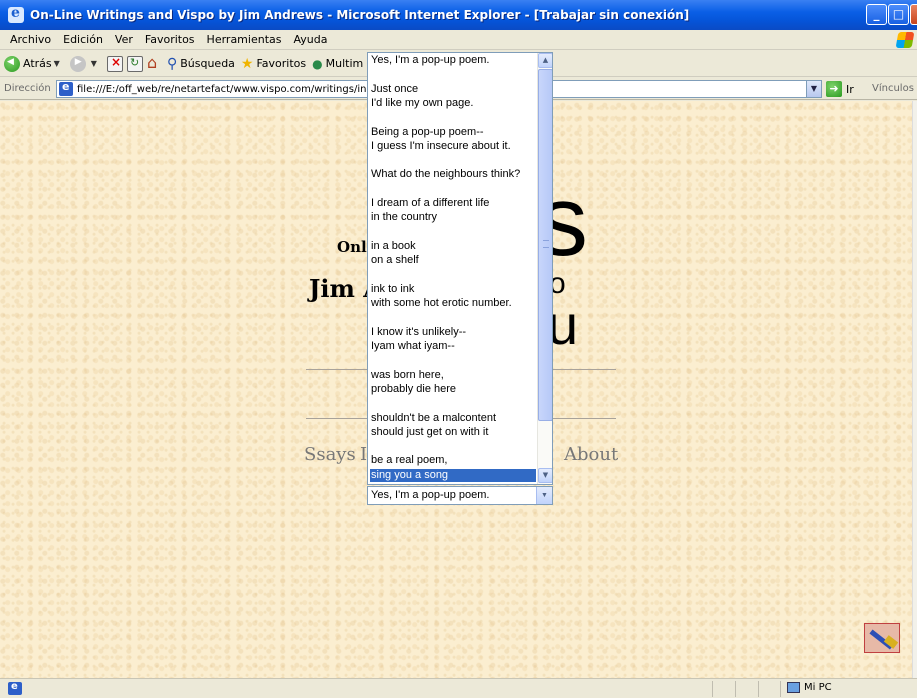 This screenshot has height=698, width=917. I want to click on address-label: Dirección, so click(27, 88).